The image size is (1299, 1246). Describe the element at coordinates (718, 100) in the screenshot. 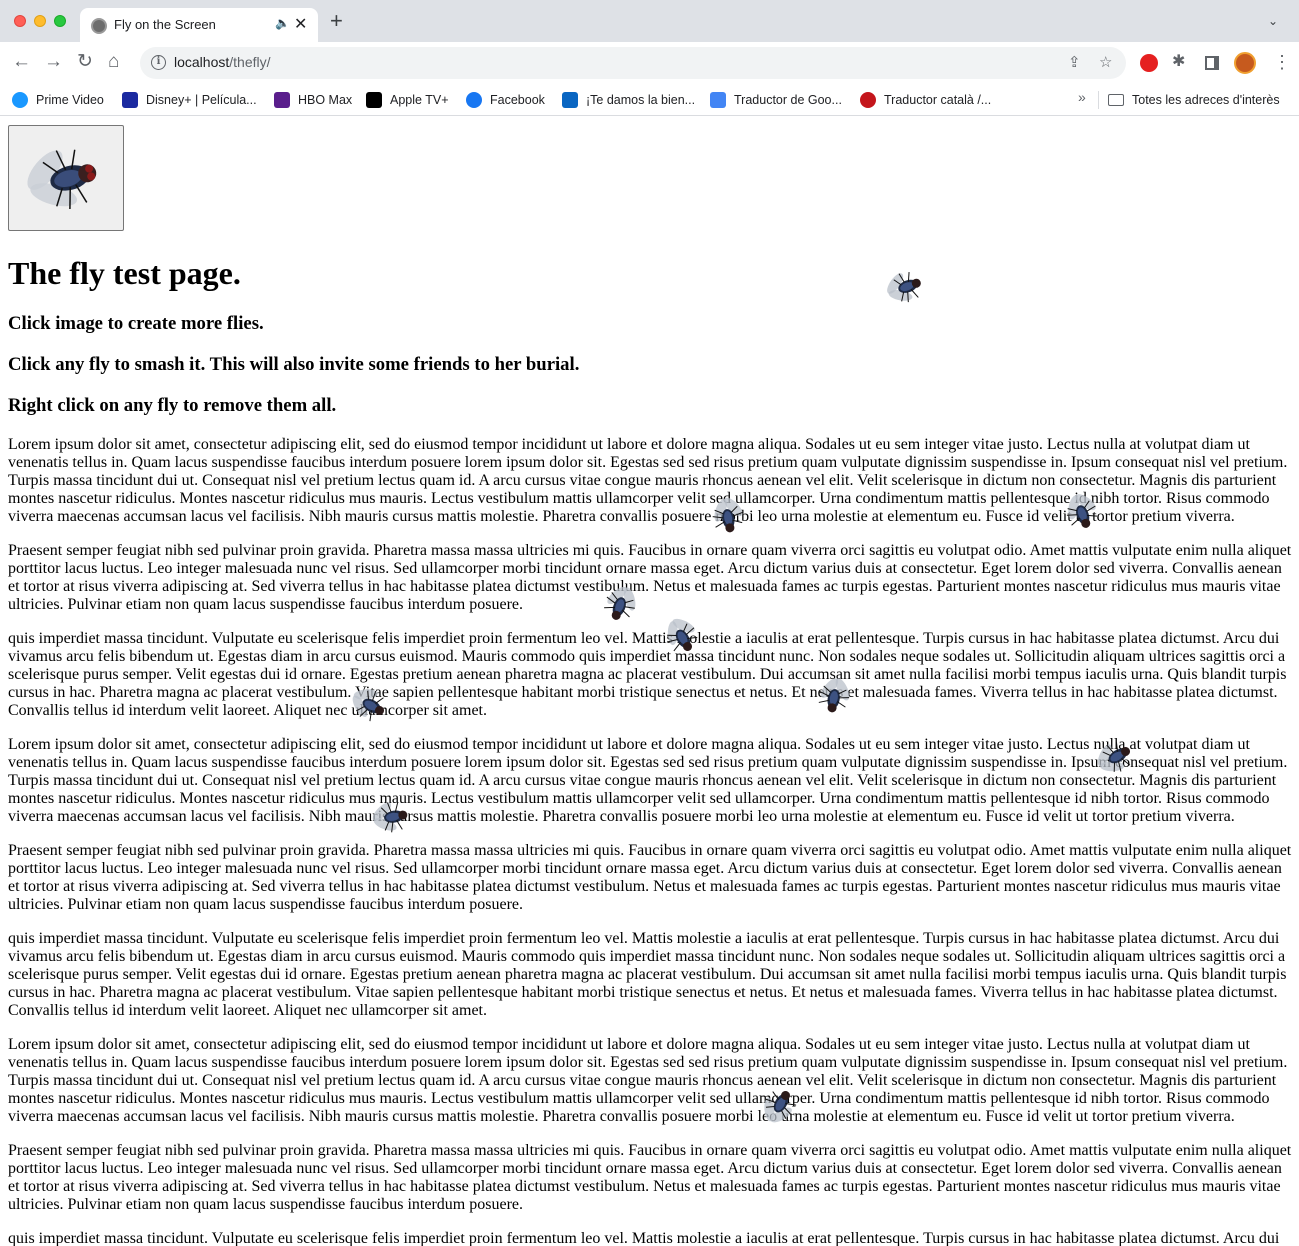

I see `google-translate-icon` at that location.